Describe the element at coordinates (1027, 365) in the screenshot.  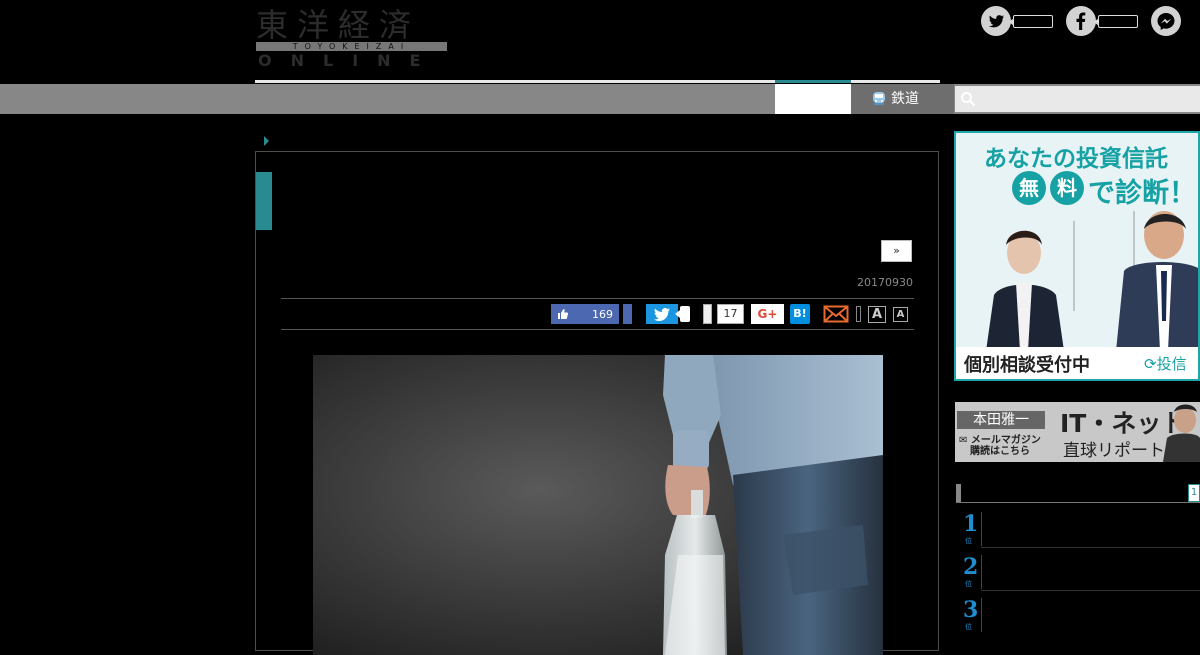
I see `ad-consult-text: 個別相談受付中` at that location.